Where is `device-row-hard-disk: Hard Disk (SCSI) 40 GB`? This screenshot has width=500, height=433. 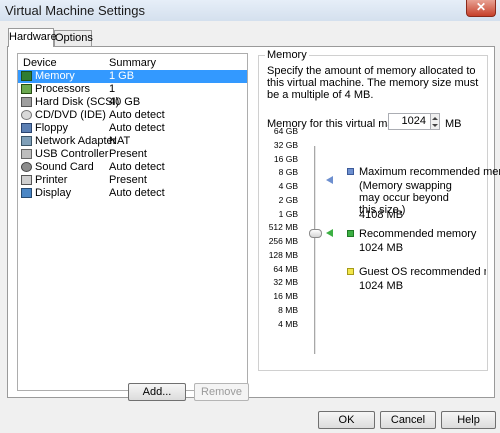
device-row-hard-disk: Hard Disk (SCSI) 40 GB is located at coordinates (132, 102).